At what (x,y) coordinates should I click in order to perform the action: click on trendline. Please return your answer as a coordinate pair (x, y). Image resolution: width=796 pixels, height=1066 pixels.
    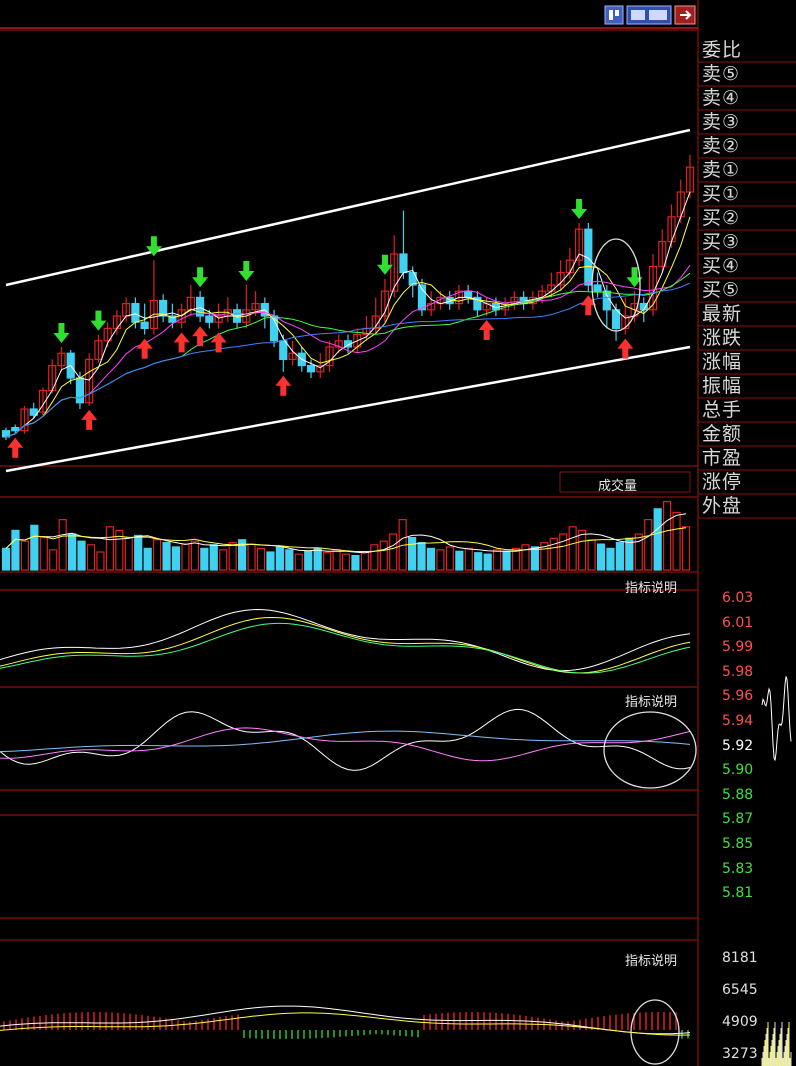
    Looking at the image, I should click on (348, 409).